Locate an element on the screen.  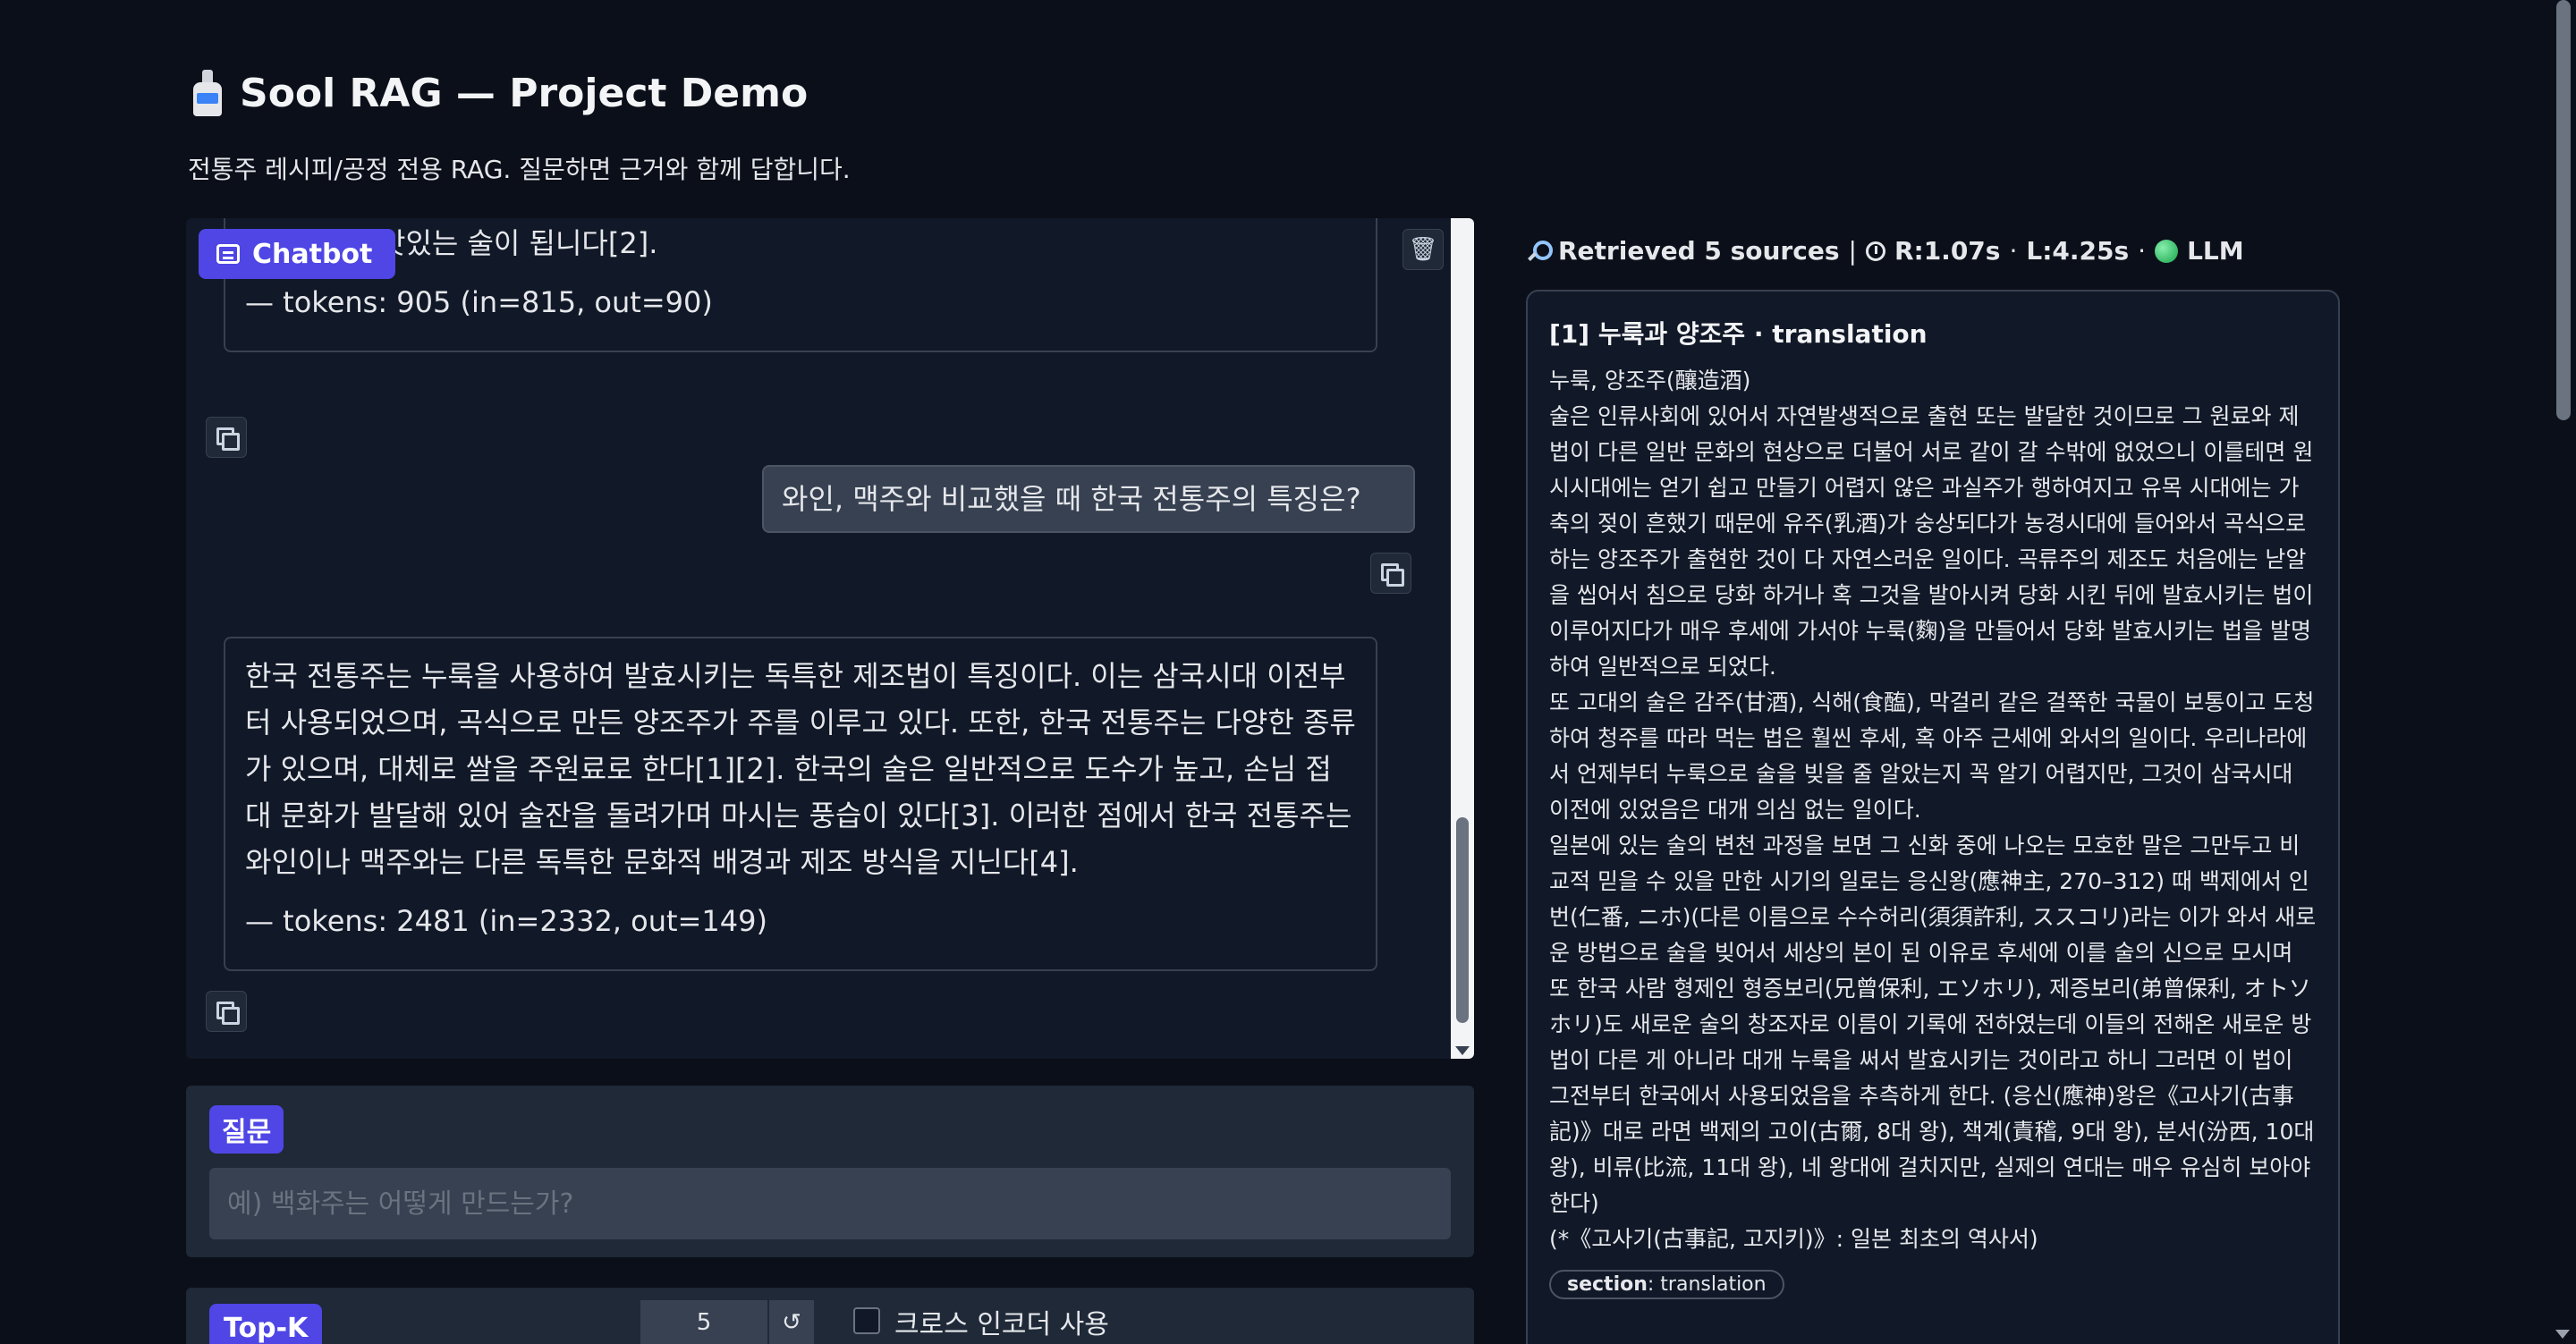
trash-icon: 🗑 is located at coordinates (1423, 249).